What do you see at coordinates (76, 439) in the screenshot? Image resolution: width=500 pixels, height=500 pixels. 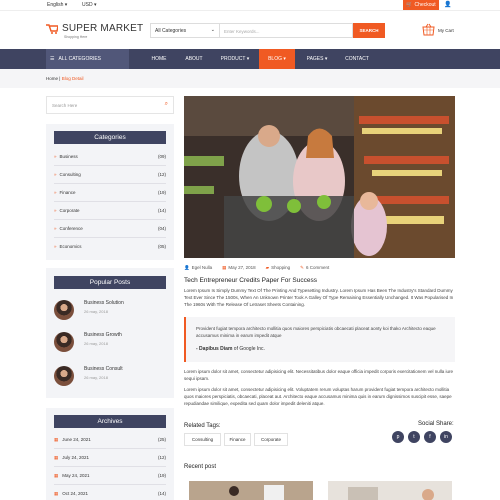 I see `archive-date: June 24, 2021` at bounding box center [76, 439].